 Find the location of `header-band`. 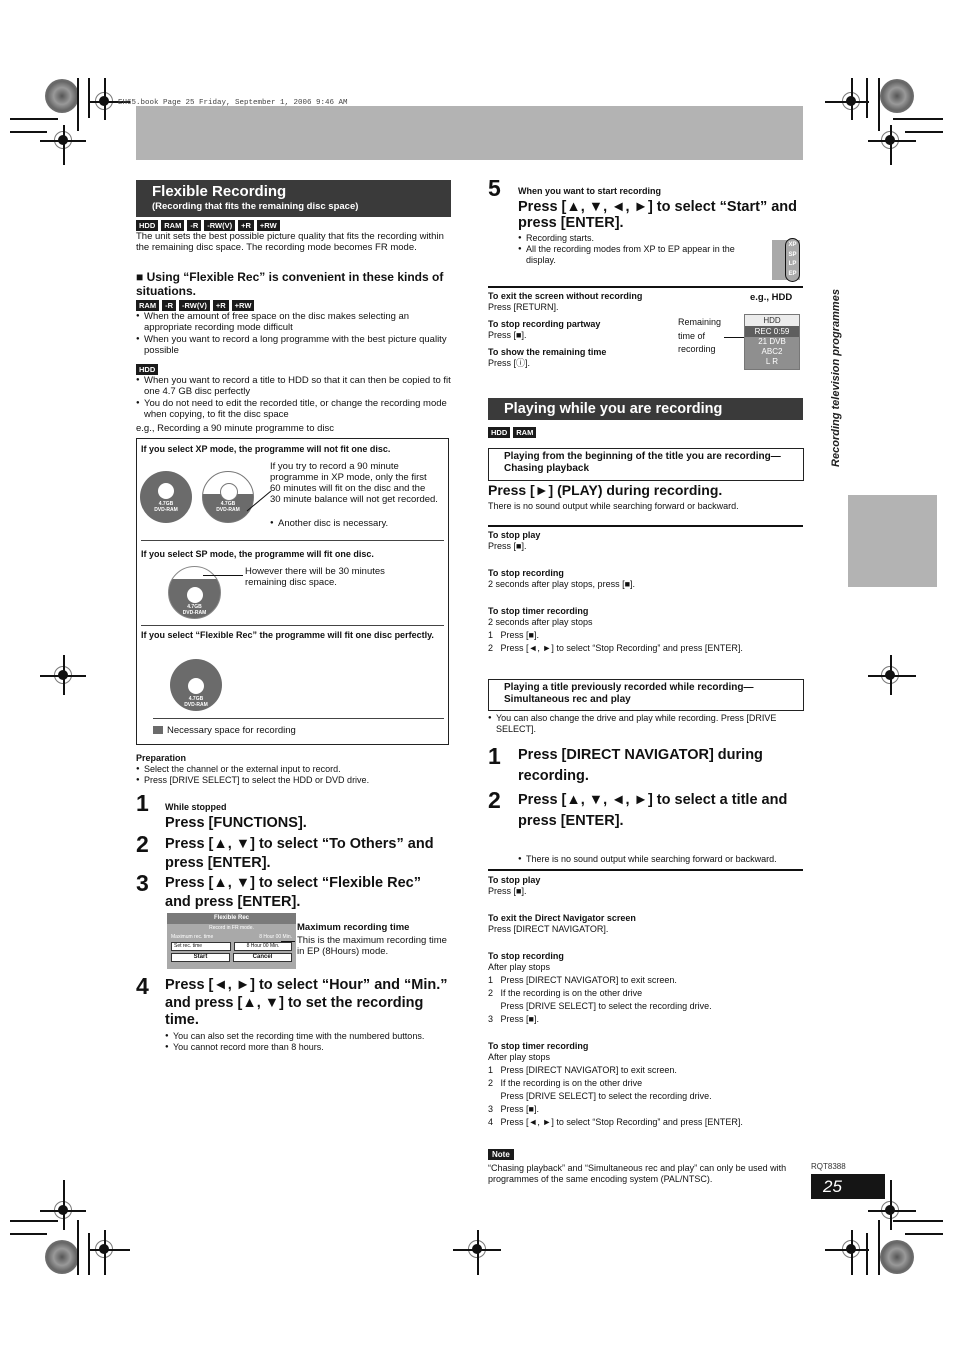

header-band is located at coordinates (469, 133).